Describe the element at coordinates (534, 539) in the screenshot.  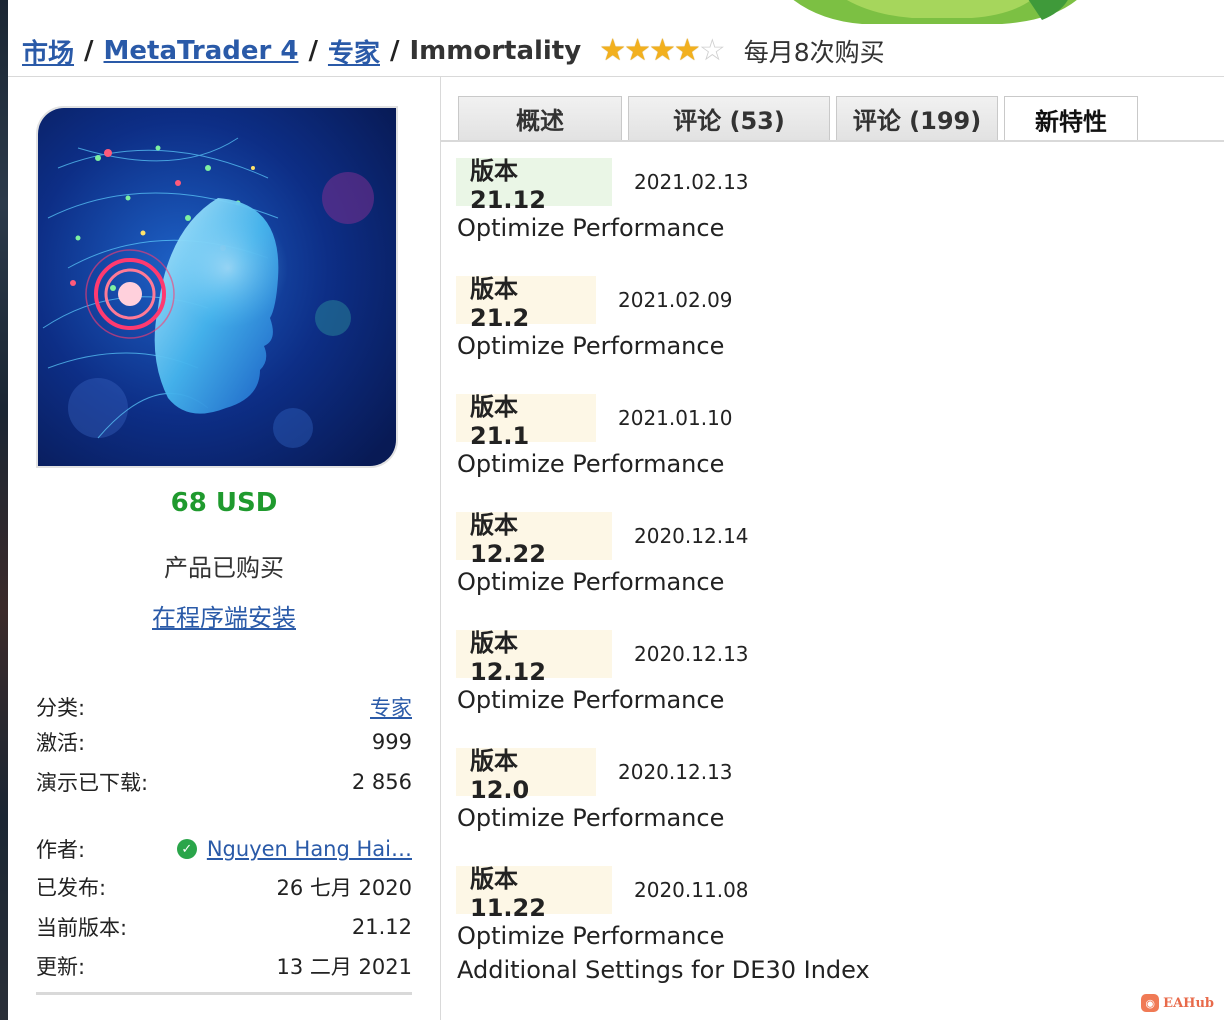
I see `version-badge: 版本 12.22` at that location.